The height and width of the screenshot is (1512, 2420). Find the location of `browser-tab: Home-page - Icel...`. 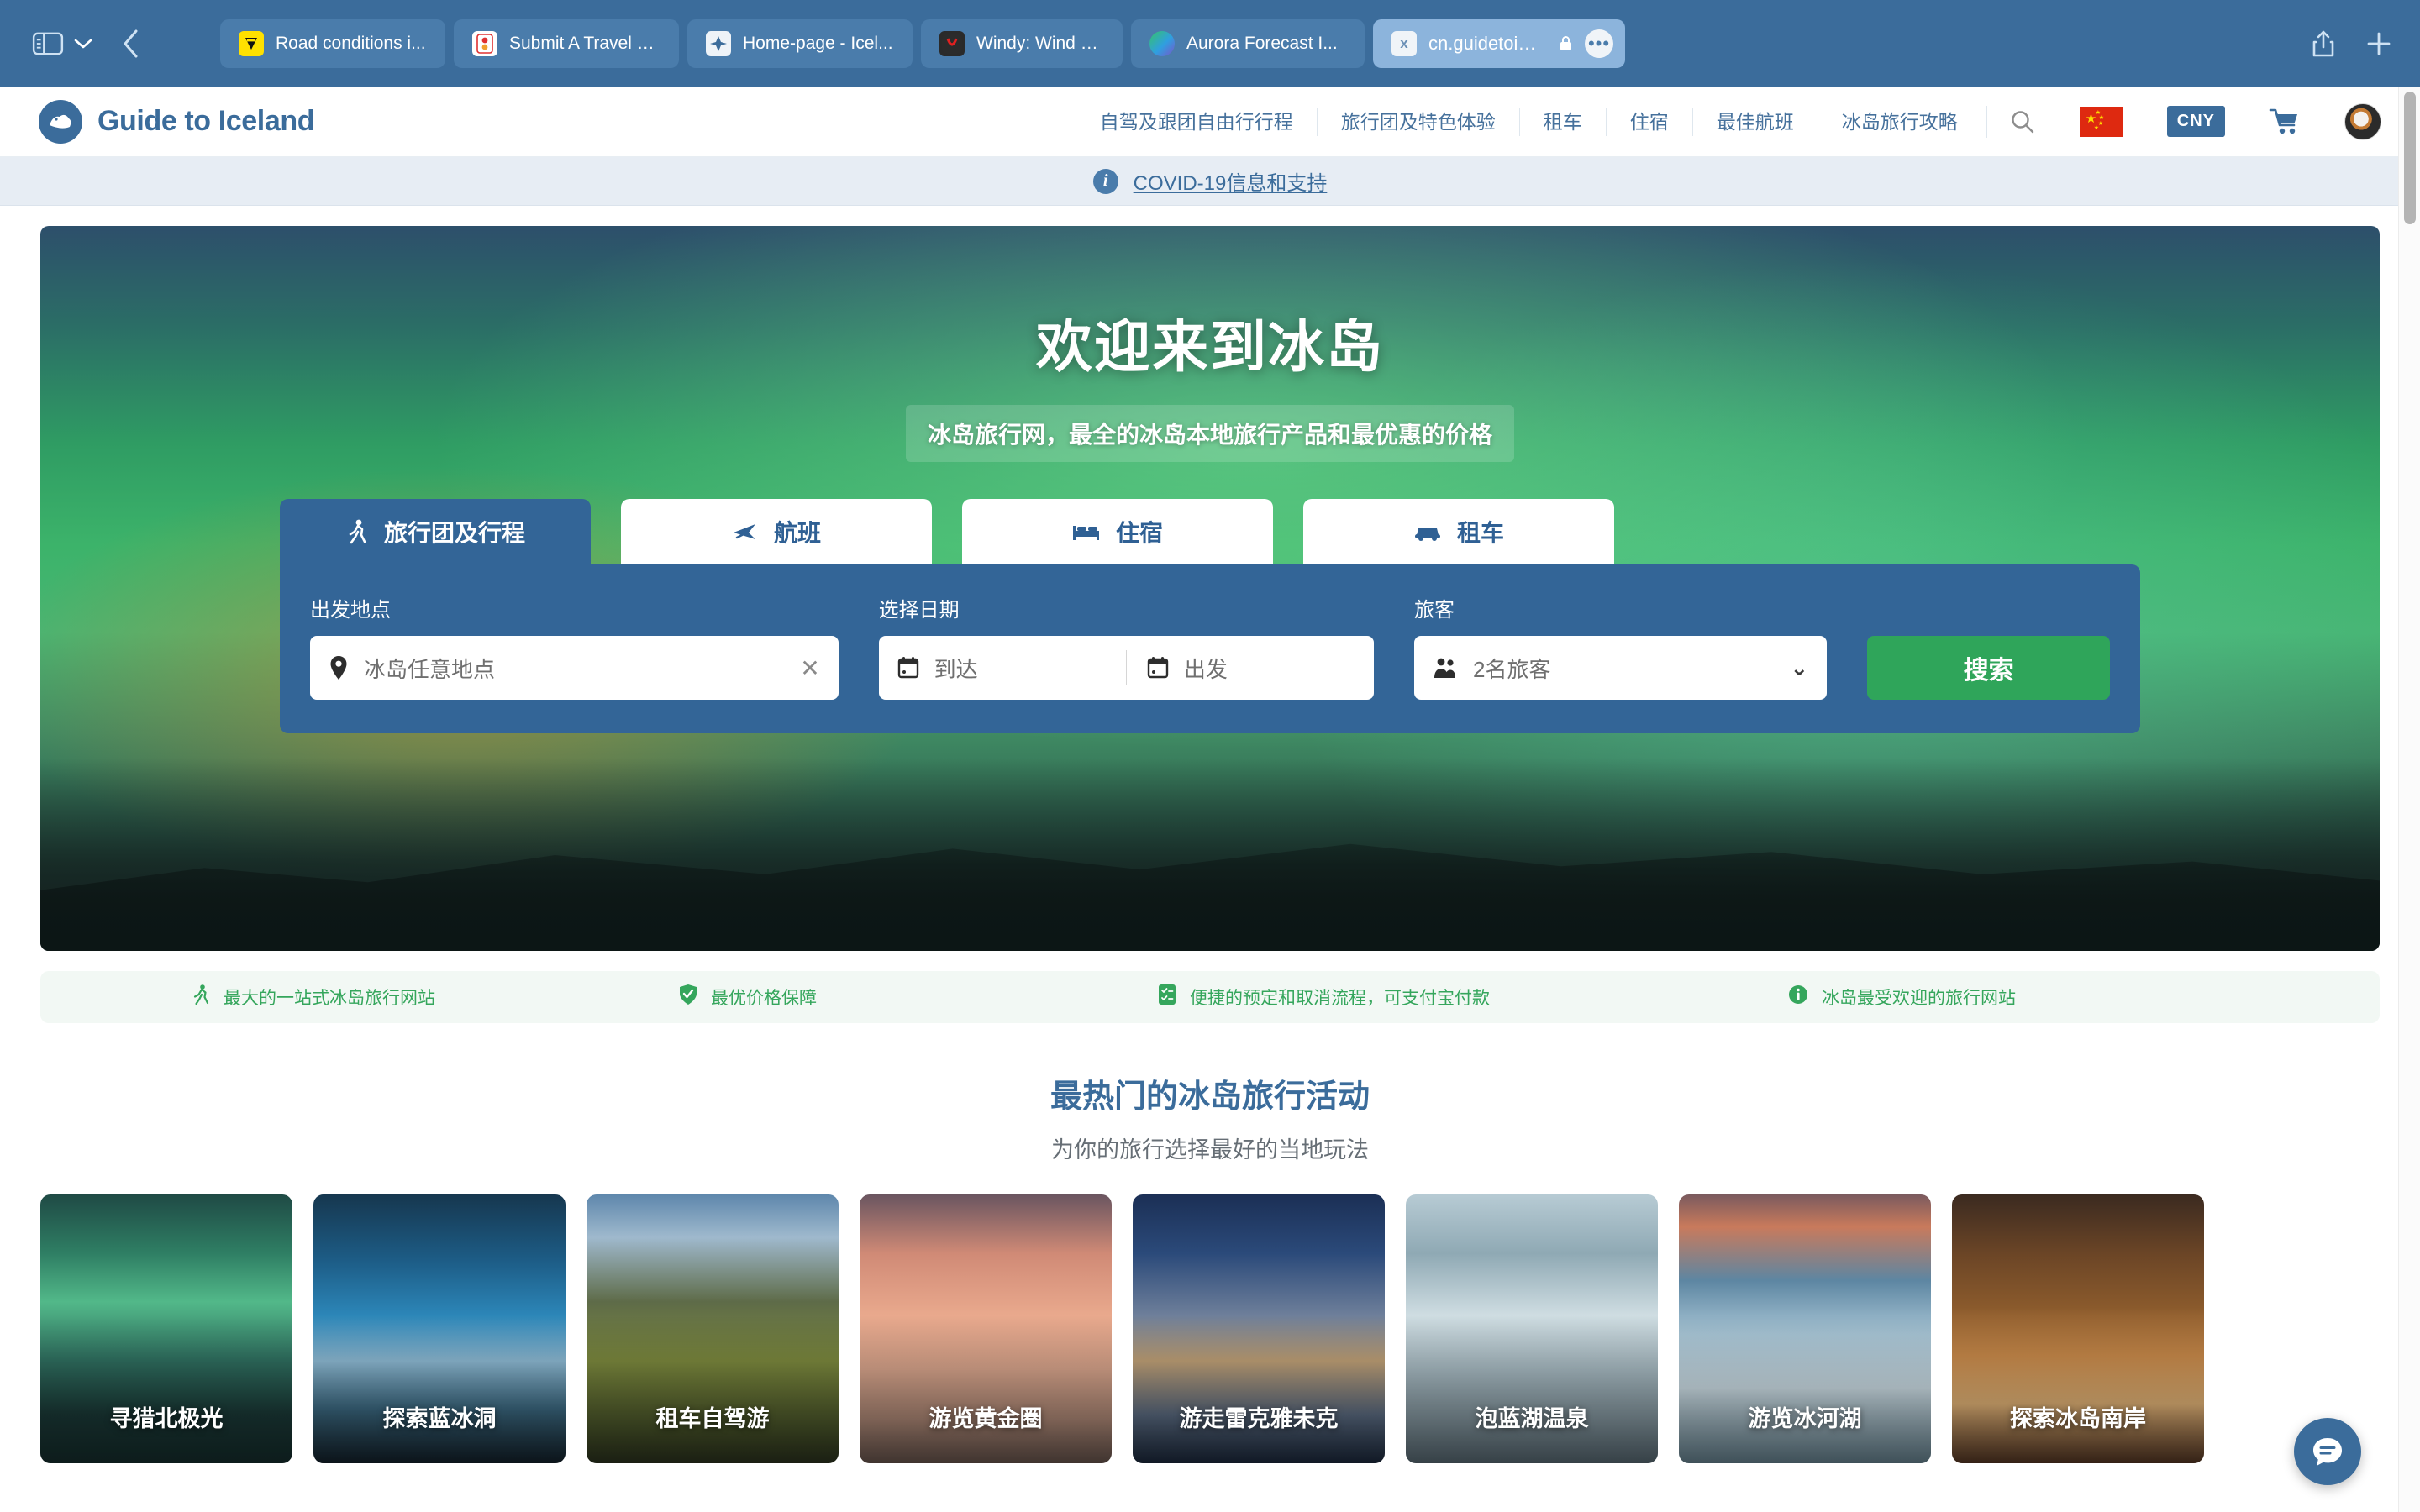

browser-tab: Home-page - Icel... is located at coordinates (800, 43).